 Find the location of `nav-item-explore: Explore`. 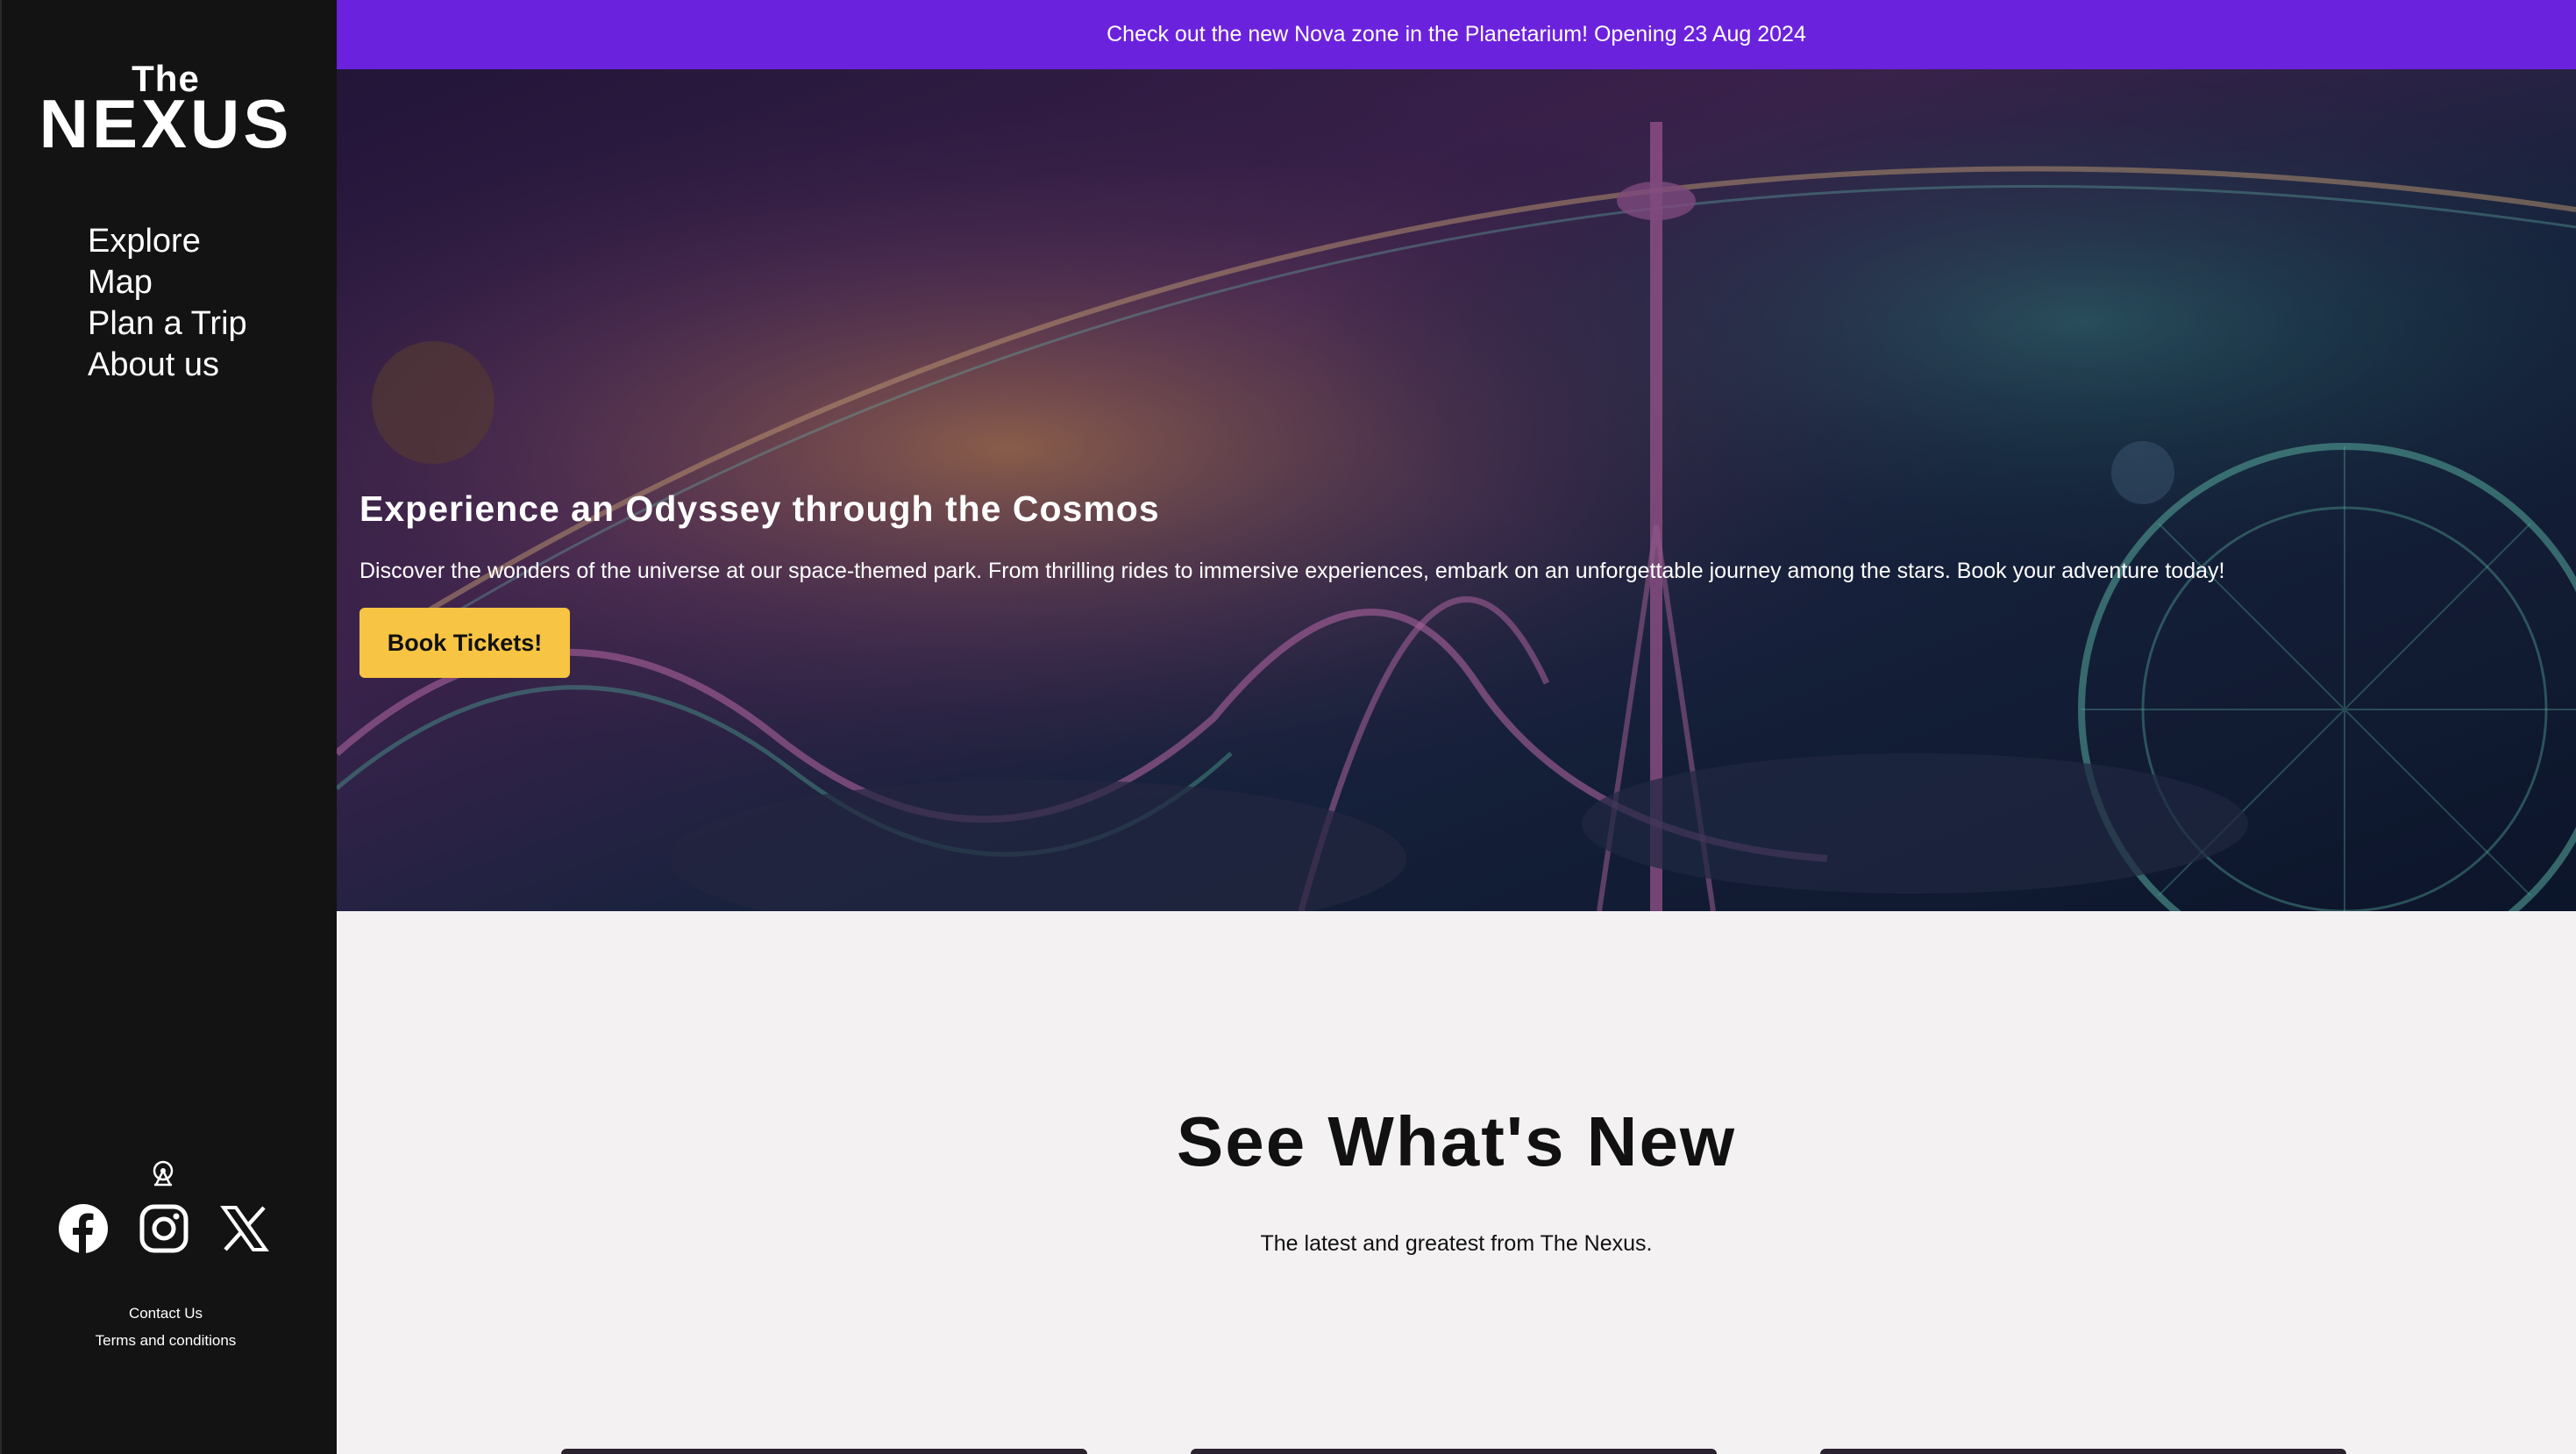

nav-item-explore: Explore is located at coordinates (167, 242).